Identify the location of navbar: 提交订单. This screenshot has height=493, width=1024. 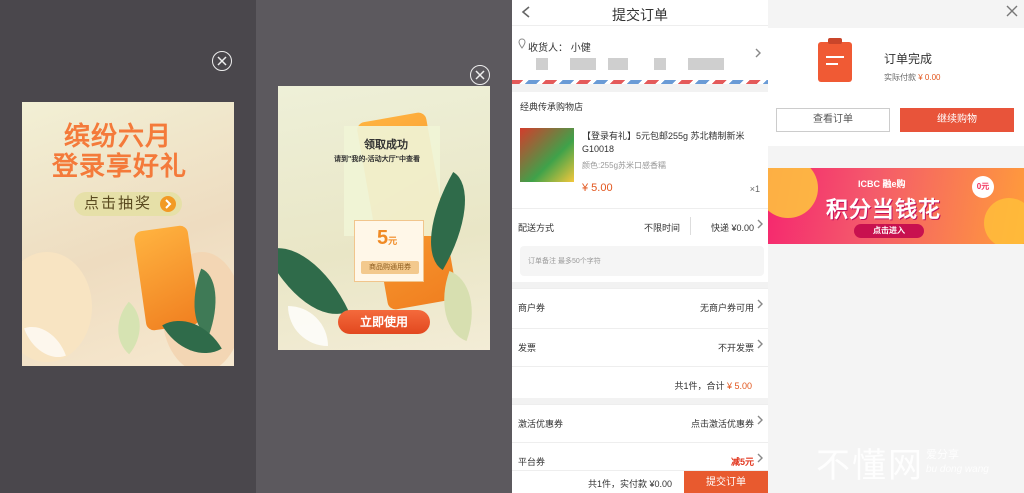
(640, 13).